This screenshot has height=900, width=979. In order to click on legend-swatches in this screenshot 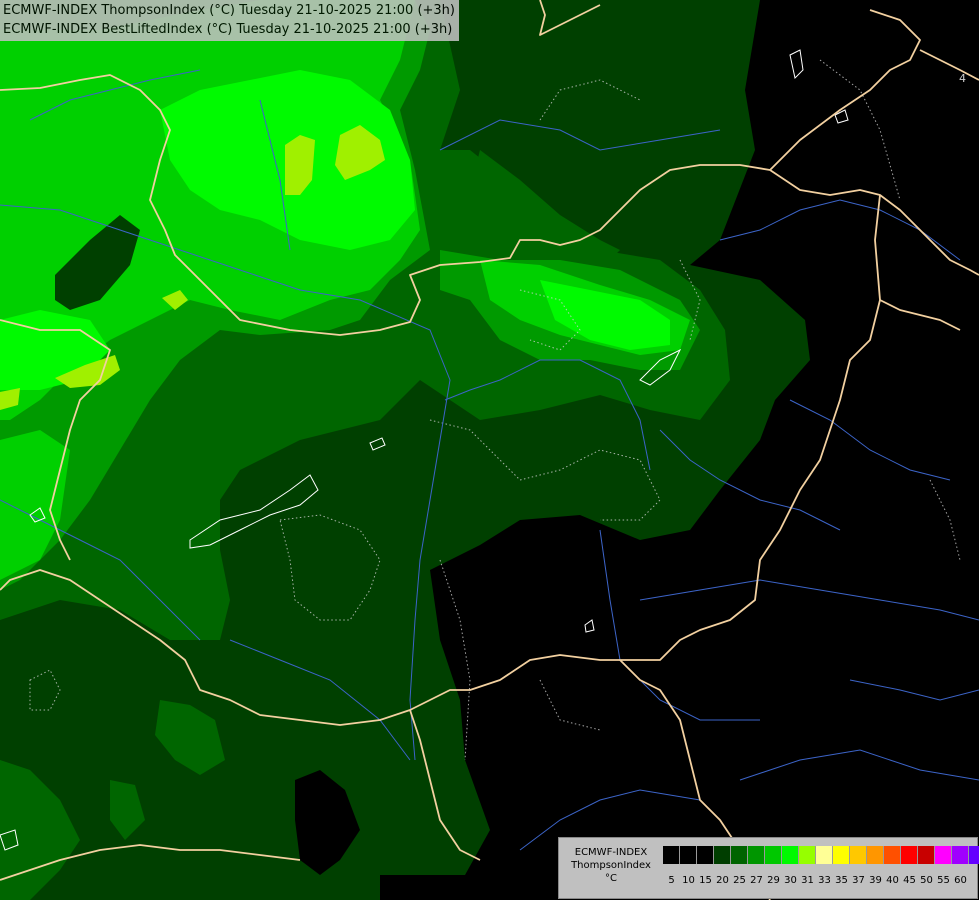, I will do `click(821, 855)`.